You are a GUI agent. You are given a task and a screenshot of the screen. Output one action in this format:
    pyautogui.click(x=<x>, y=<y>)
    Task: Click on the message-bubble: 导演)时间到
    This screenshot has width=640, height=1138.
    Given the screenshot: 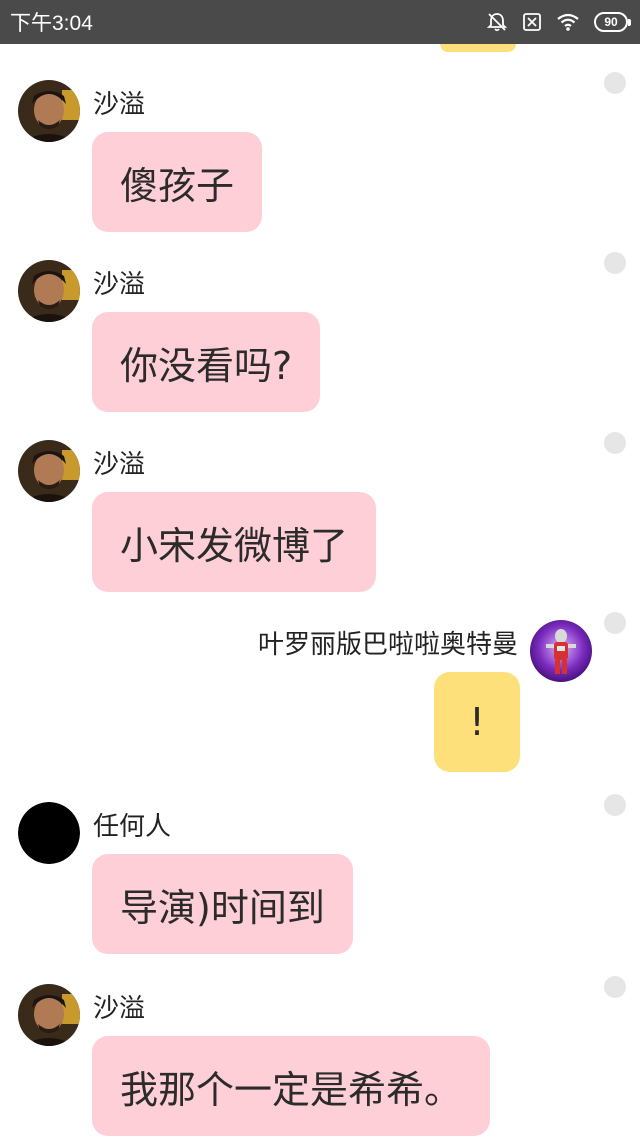 What is the action you would take?
    pyautogui.click(x=222, y=904)
    